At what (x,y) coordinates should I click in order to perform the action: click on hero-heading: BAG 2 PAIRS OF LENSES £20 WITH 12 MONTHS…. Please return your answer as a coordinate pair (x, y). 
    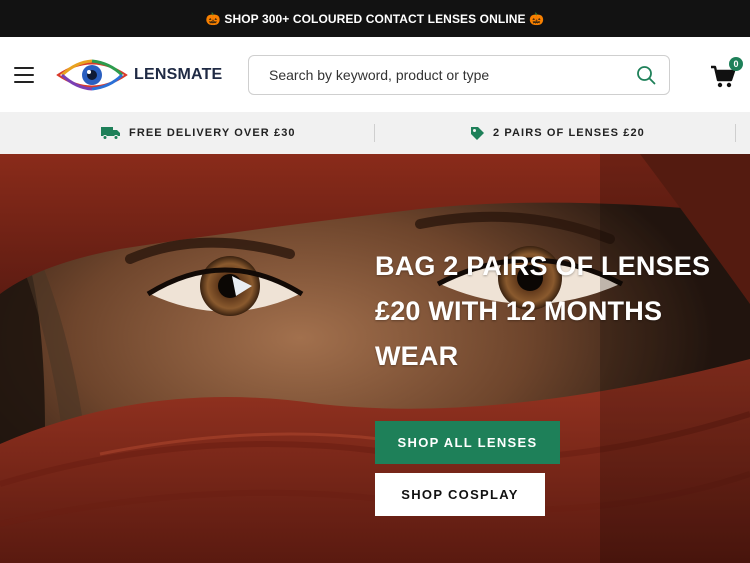
    Looking at the image, I should click on (543, 311).